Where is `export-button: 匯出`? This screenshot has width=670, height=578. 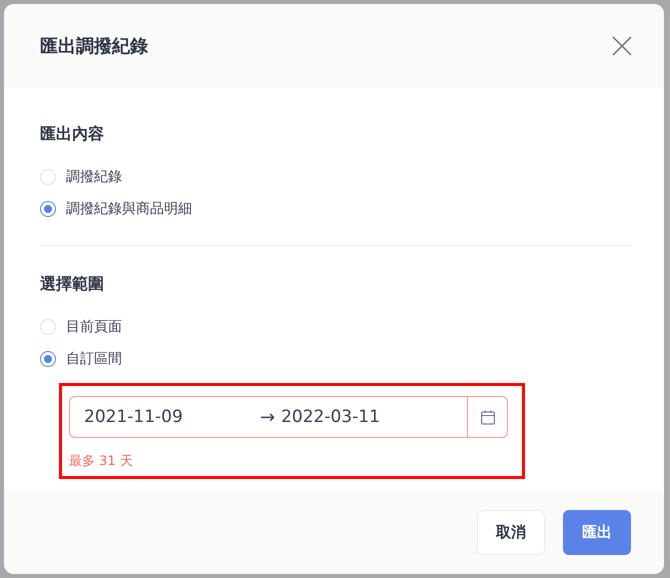
export-button: 匯出 is located at coordinates (597, 532).